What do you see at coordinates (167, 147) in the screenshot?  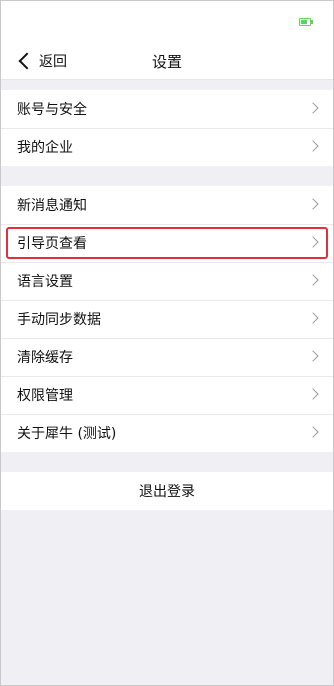 I see `settings-item-my-enterprise: 我的企业` at bounding box center [167, 147].